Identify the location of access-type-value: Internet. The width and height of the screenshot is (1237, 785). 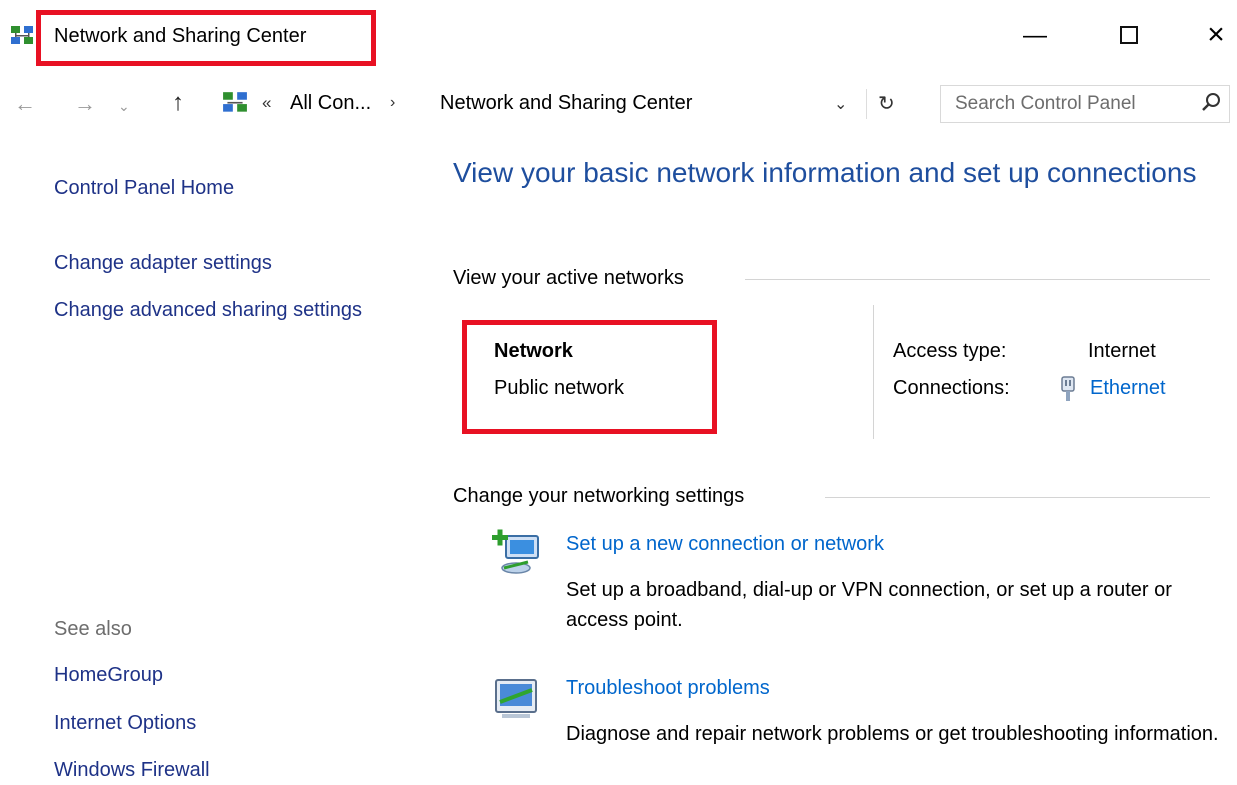
(1122, 351).